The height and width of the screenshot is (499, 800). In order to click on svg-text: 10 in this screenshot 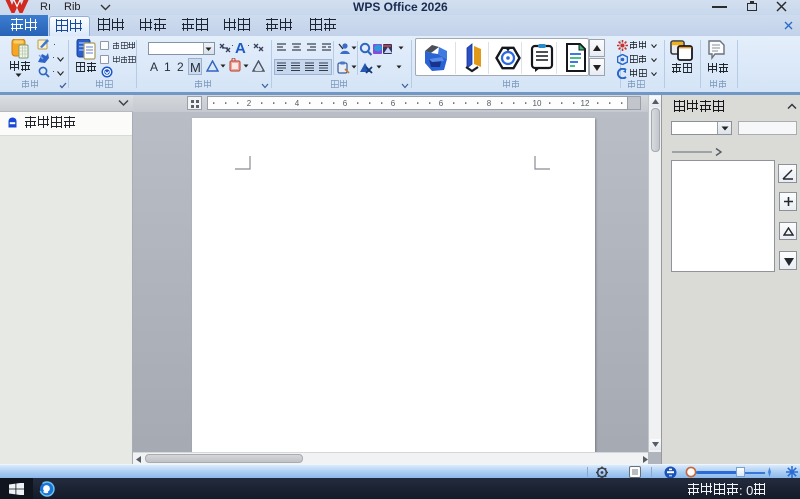, I will do `click(537, 103)`.